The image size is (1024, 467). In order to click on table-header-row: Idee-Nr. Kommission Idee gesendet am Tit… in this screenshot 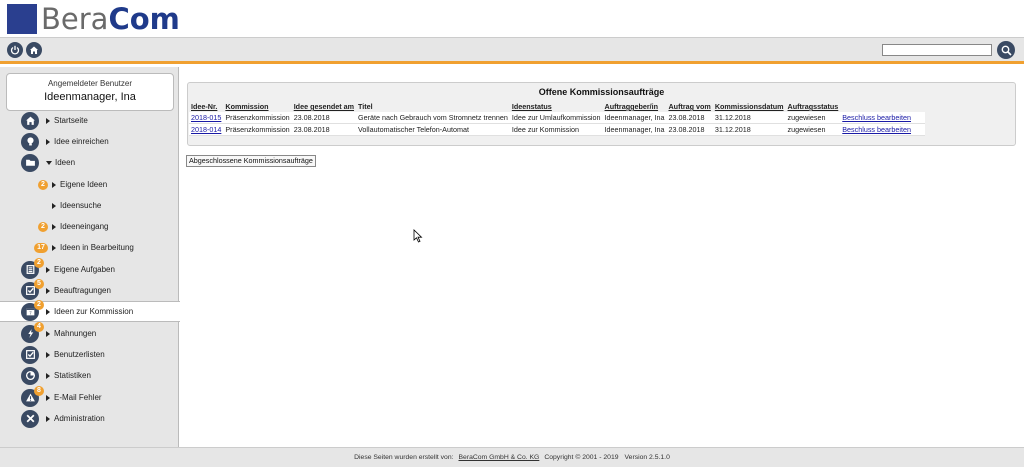, I will do `click(557, 106)`.